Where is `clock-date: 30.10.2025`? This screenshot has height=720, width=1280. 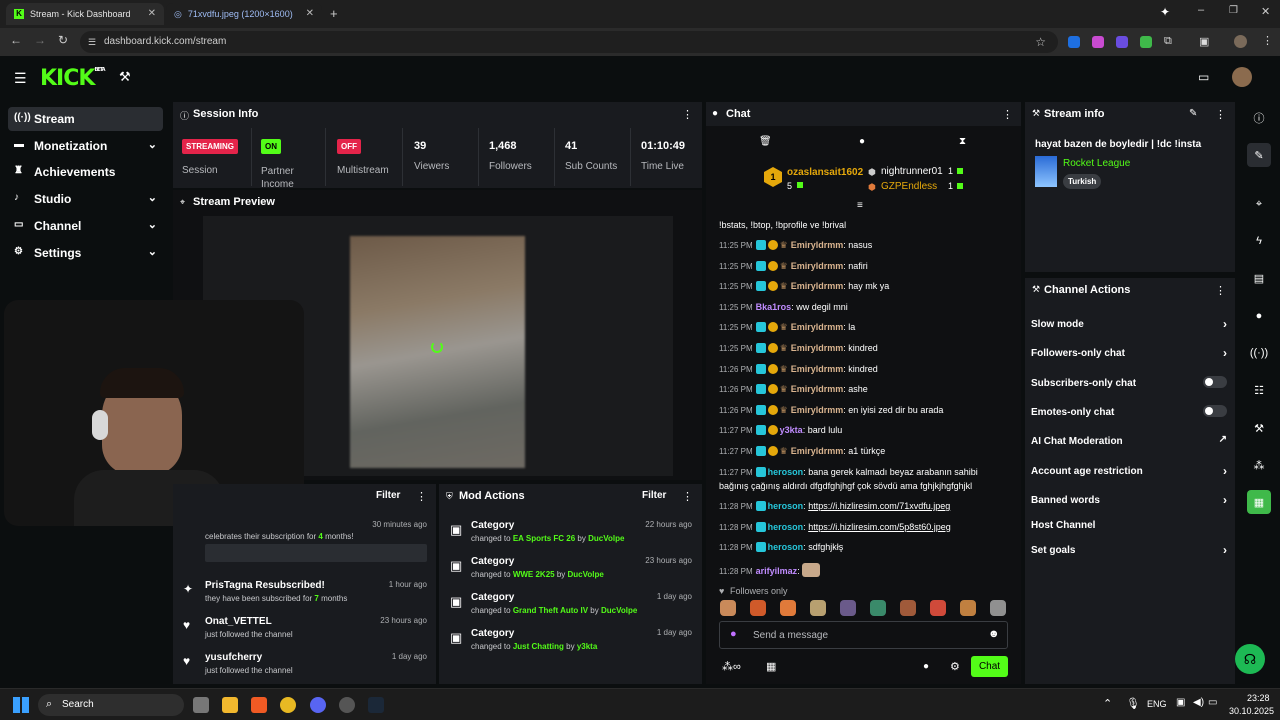
clock-date: 30.10.2025 is located at coordinates (1251, 711).